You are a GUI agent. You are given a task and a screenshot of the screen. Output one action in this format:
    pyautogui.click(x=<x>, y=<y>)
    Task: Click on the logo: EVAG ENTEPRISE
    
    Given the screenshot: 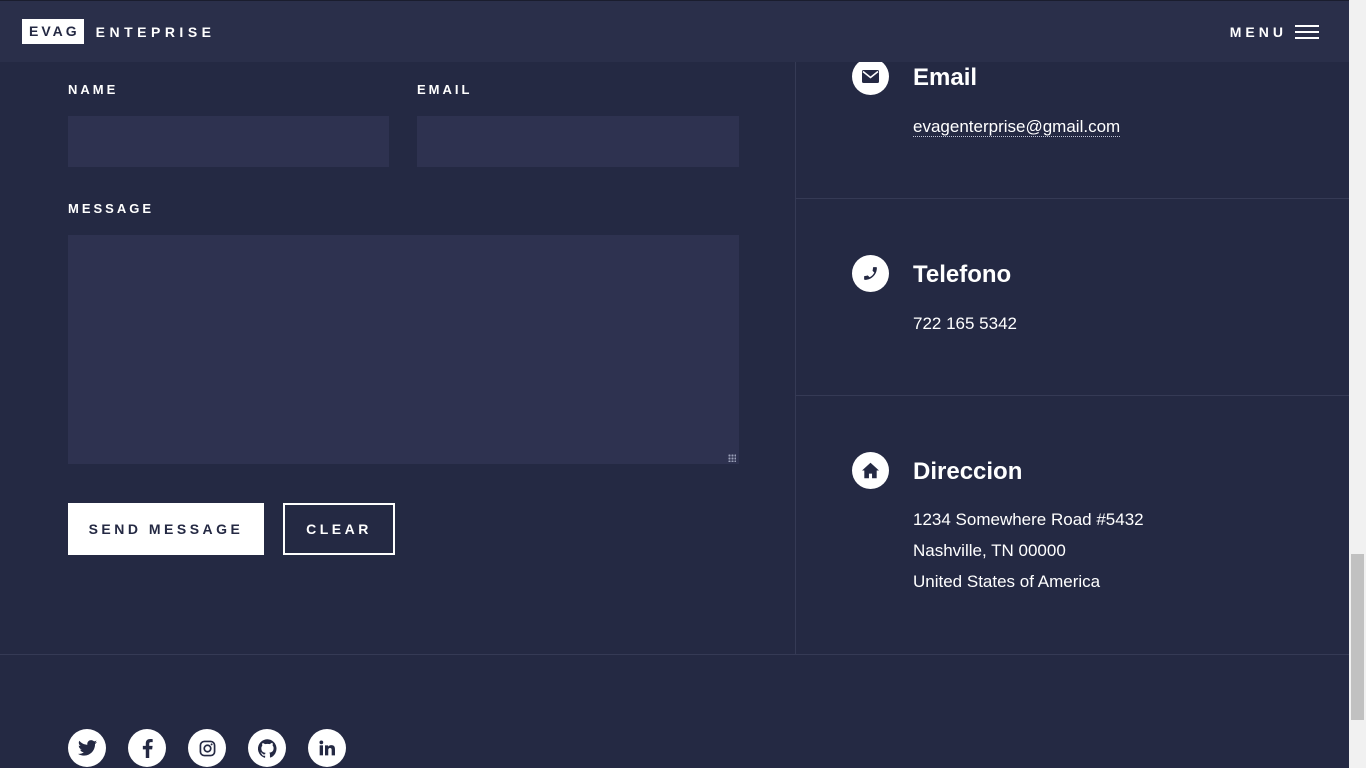 What is the action you would take?
    pyautogui.click(x=119, y=31)
    